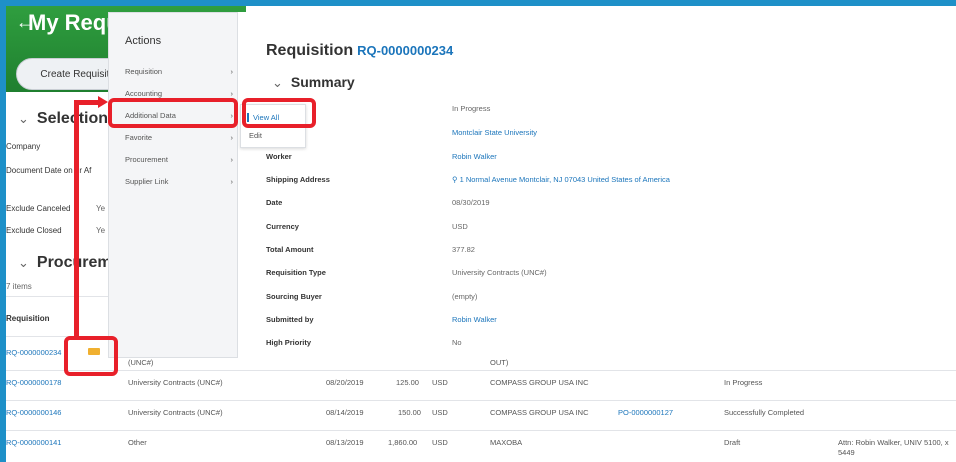 Image resolution: width=956 pixels, height=462 pixels. I want to click on field-total-amount-label: Total Amount, so click(290, 249).